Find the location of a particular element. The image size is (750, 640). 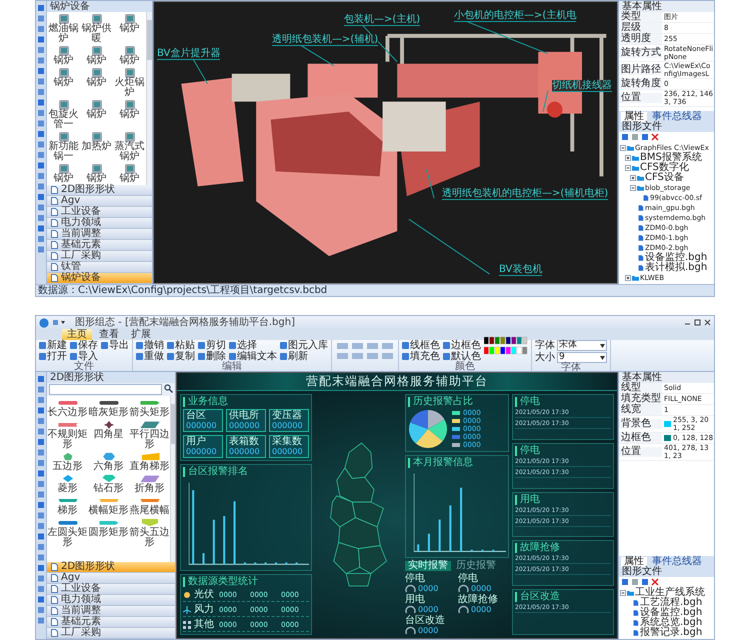

alarm-tab: 实时报警 is located at coordinates (428, 566).